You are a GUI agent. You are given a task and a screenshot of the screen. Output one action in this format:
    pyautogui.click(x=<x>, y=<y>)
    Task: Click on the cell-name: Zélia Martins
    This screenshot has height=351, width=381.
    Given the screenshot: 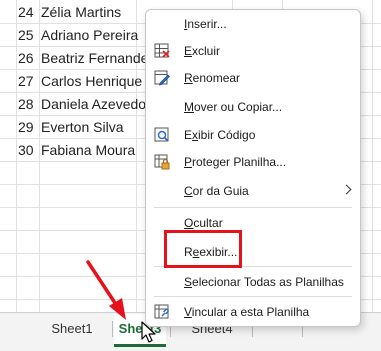 What is the action you would take?
    pyautogui.click(x=81, y=12)
    